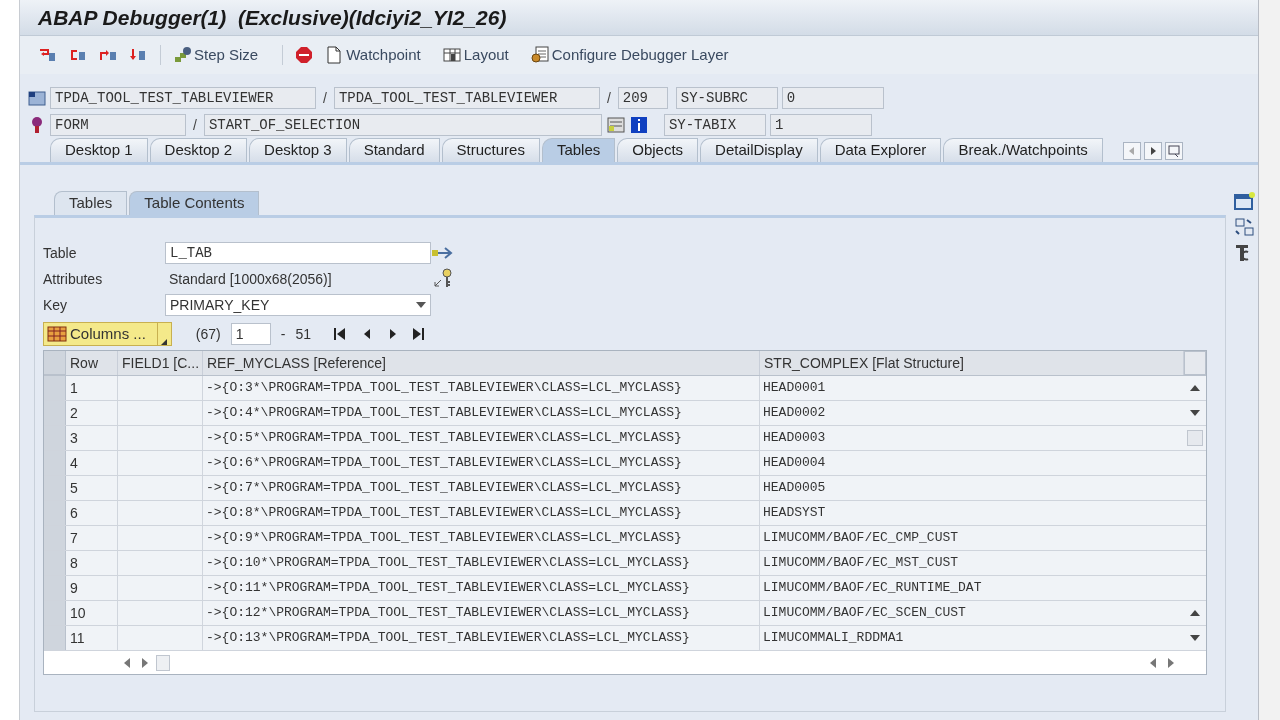 The image size is (1280, 720). What do you see at coordinates (880, 150) in the screenshot?
I see `tab: Data Explorer` at bounding box center [880, 150].